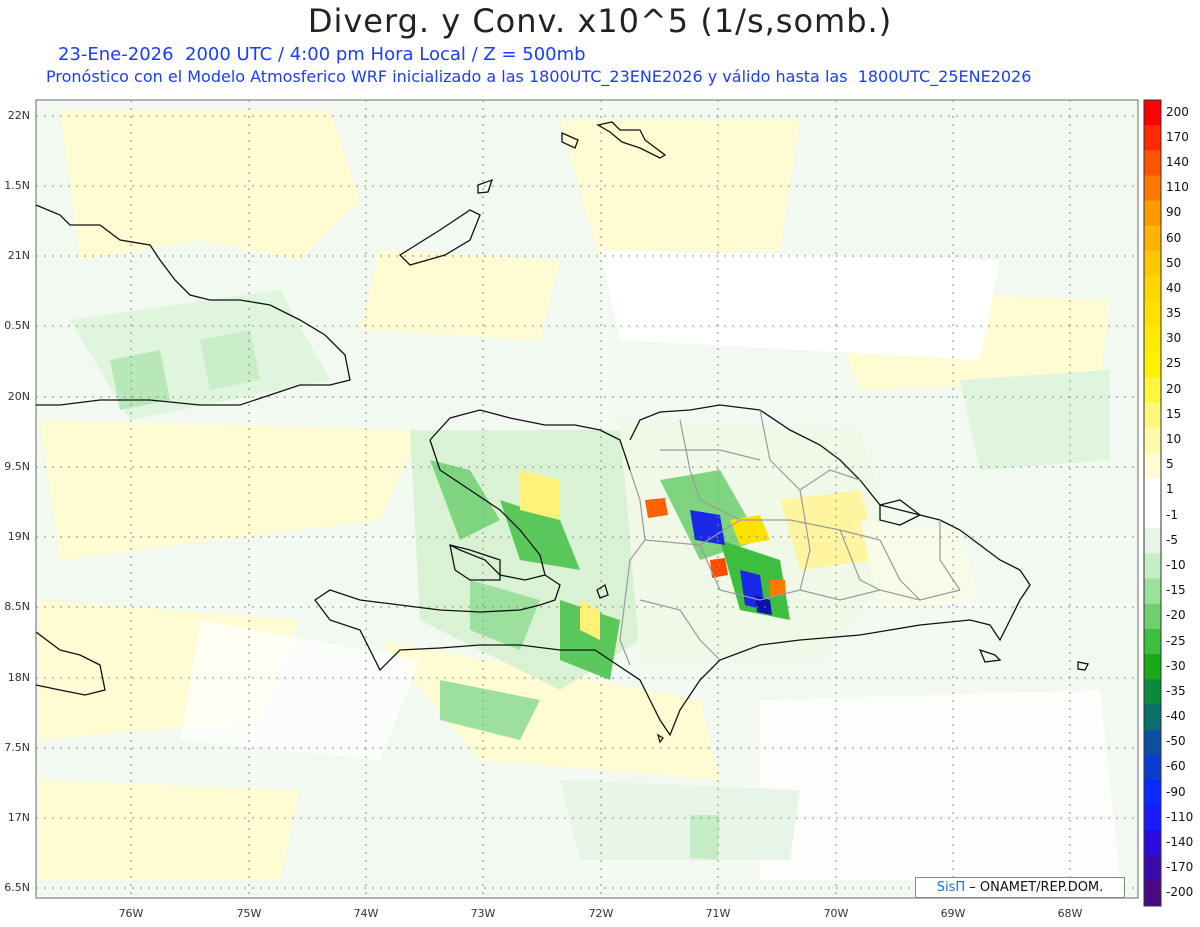 This screenshot has width=1200, height=927. What do you see at coordinates (1170, 489) in the screenshot?
I see `colorbar-label: 1` at bounding box center [1170, 489].